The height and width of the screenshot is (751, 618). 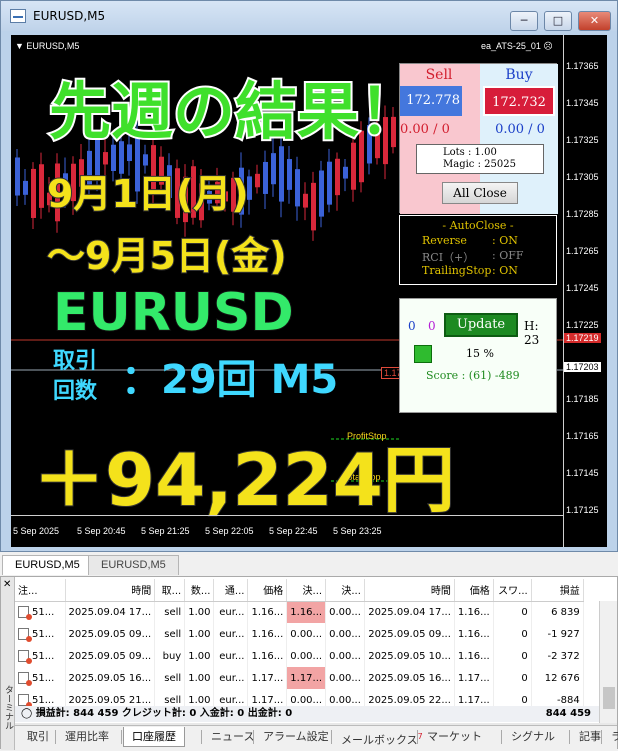 I want to click on all-close-button: All Close, so click(x=480, y=193).